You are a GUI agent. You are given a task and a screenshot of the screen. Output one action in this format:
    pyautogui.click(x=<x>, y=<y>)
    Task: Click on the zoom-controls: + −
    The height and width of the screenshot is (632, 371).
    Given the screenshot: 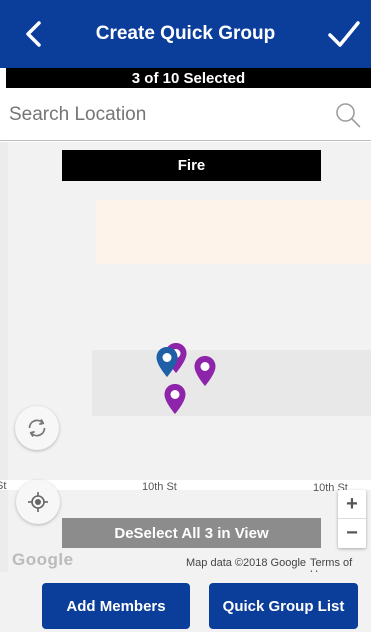 What is the action you would take?
    pyautogui.click(x=352, y=519)
    